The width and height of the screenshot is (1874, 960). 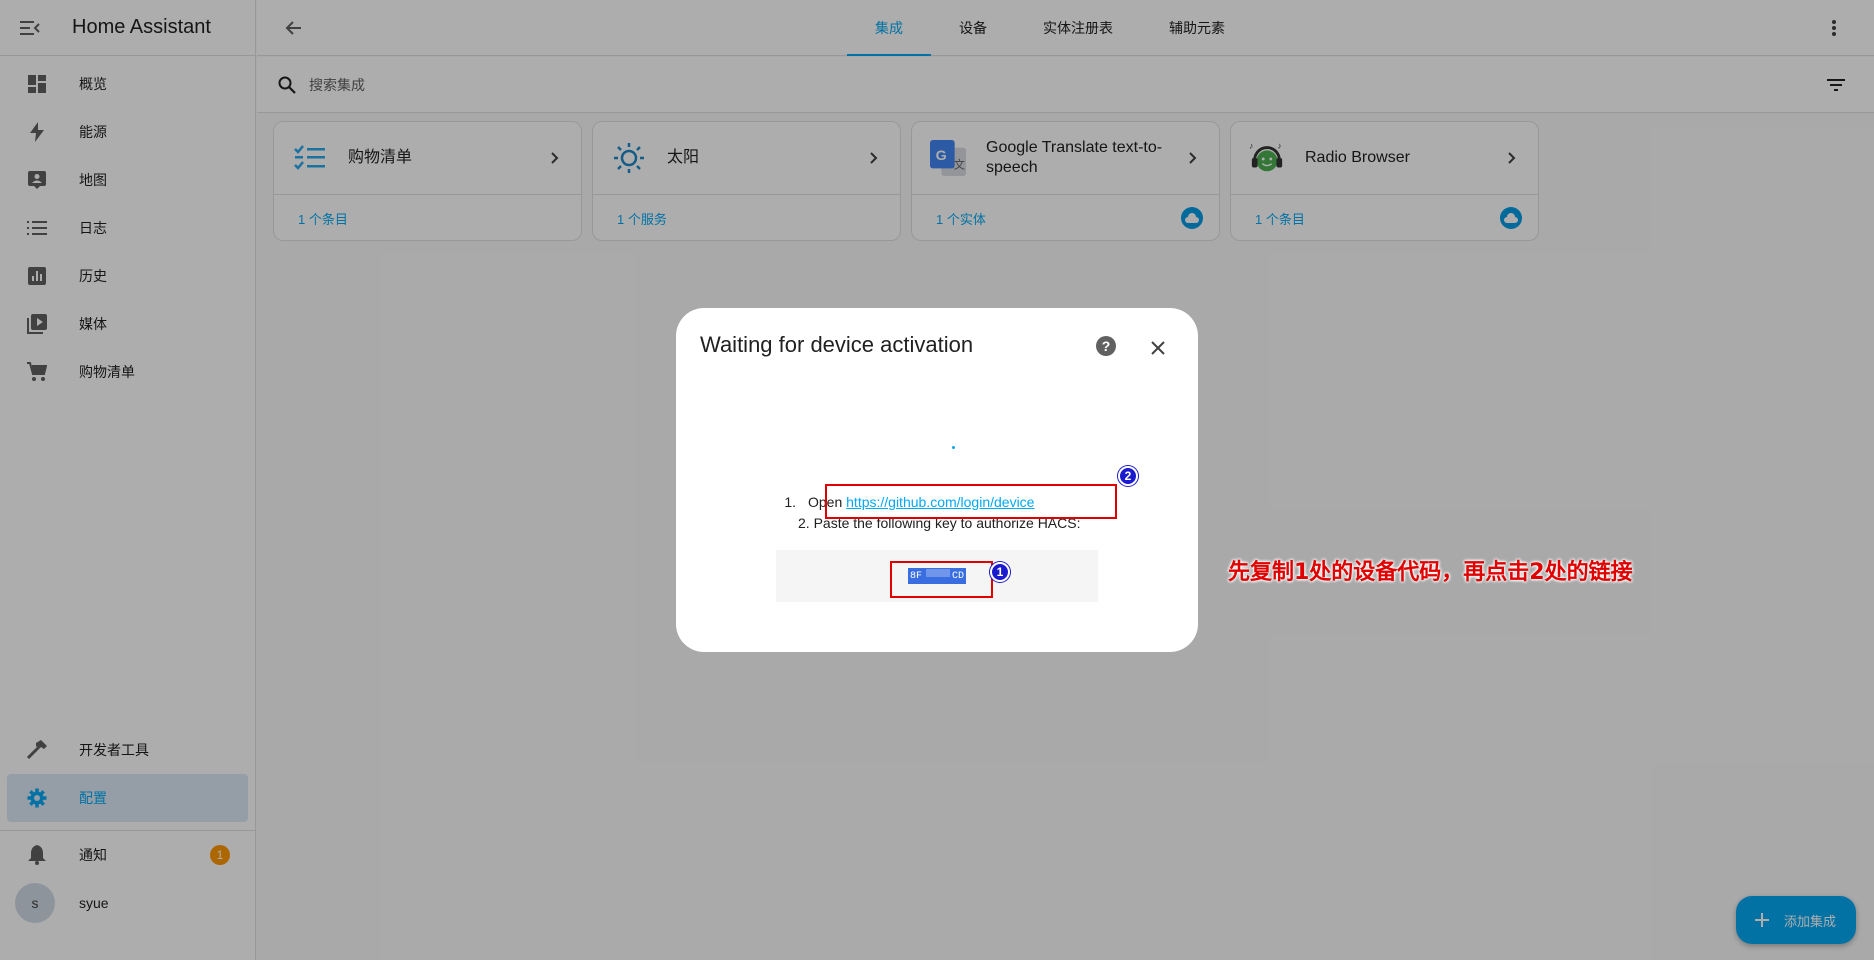 What do you see at coordinates (1000, 572) in the screenshot?
I see `annotation-marker-1: 1` at bounding box center [1000, 572].